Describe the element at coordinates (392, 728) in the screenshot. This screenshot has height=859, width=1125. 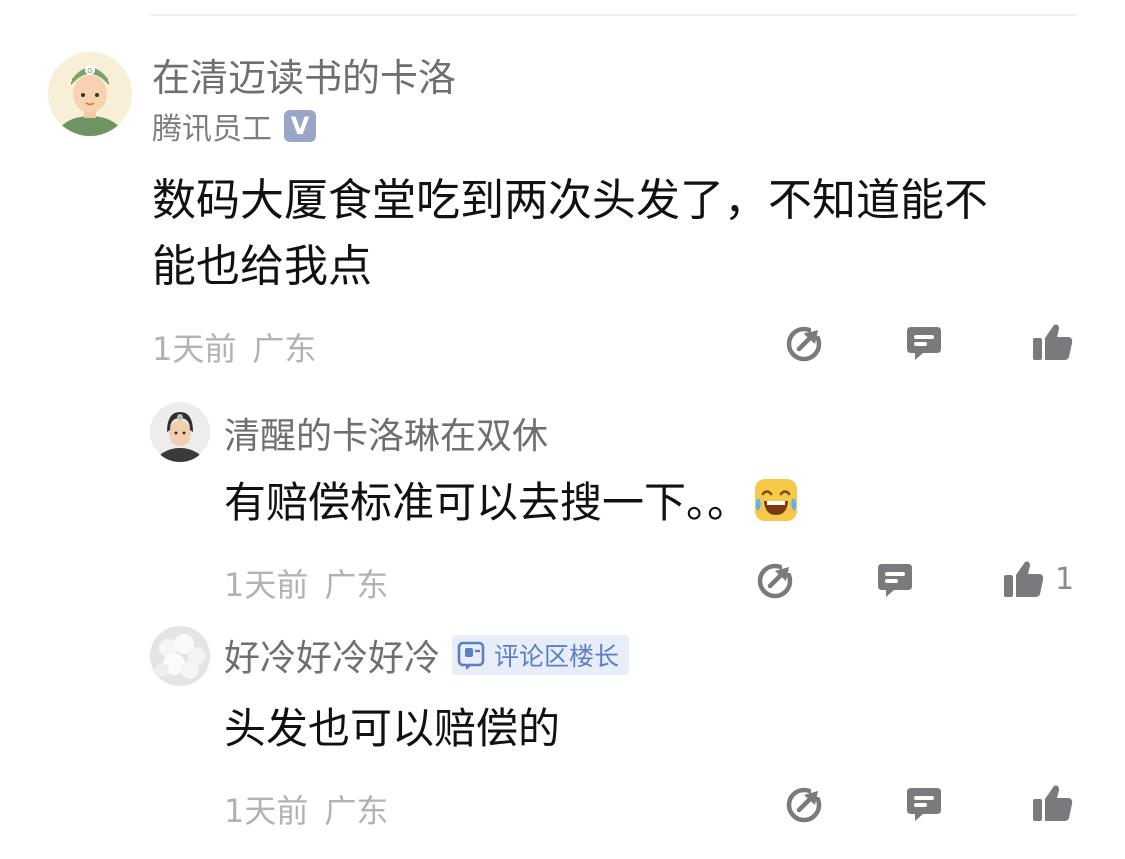
I see `comment-text-line: 头发也可以赔偿的` at that location.